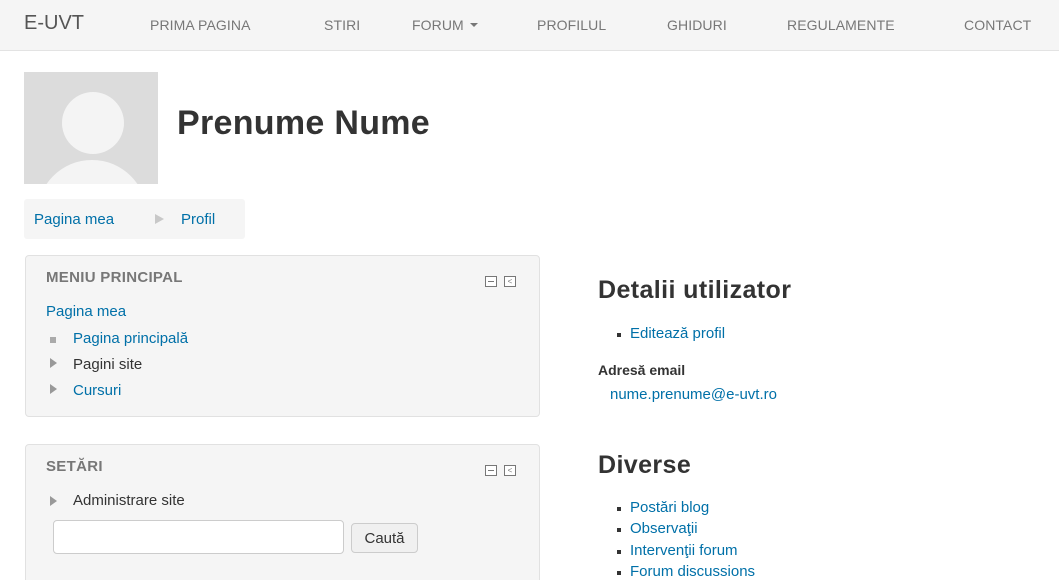 Image resolution: width=1059 pixels, height=580 pixels. I want to click on email-label: Adresă email, so click(642, 370).